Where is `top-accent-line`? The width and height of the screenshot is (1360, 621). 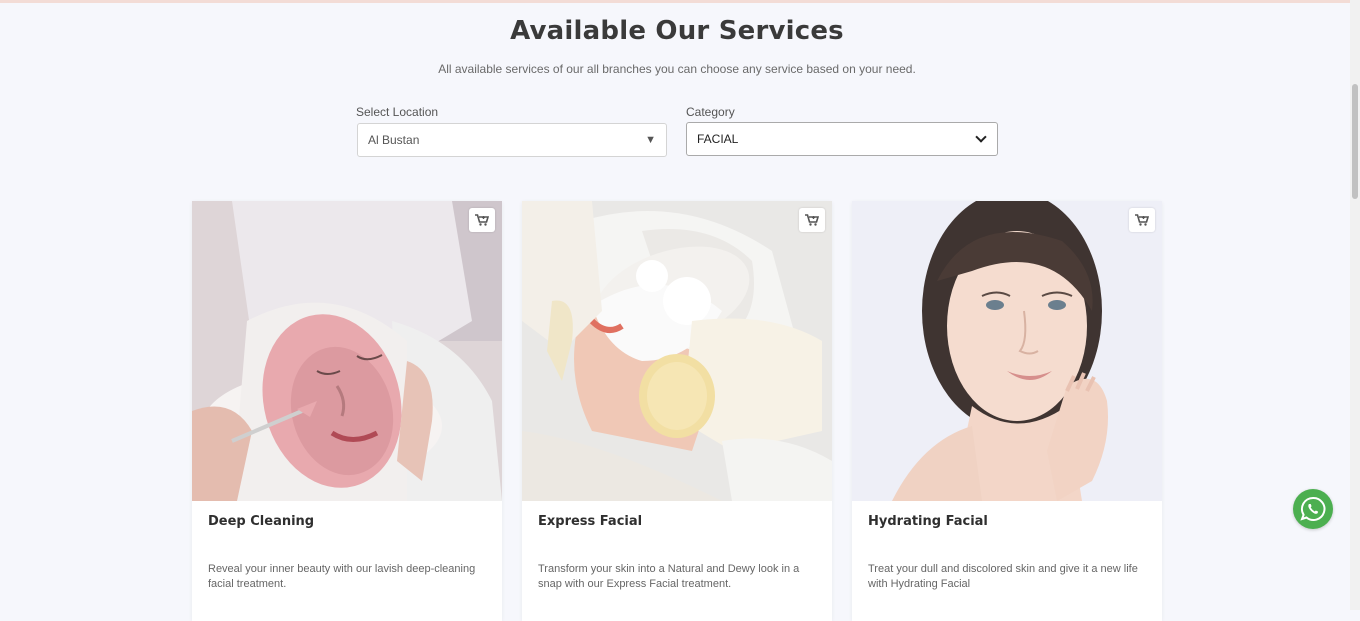 top-accent-line is located at coordinates (680, 1).